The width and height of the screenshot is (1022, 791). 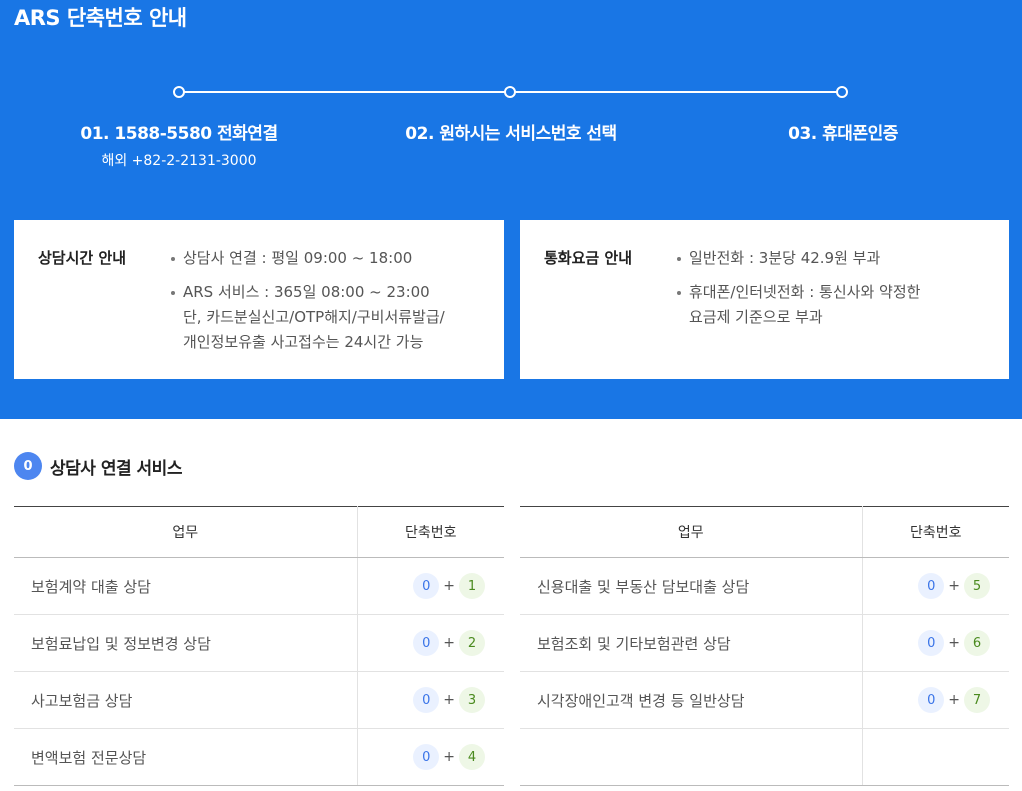 I want to click on step-2-dot, so click(x=510, y=92).